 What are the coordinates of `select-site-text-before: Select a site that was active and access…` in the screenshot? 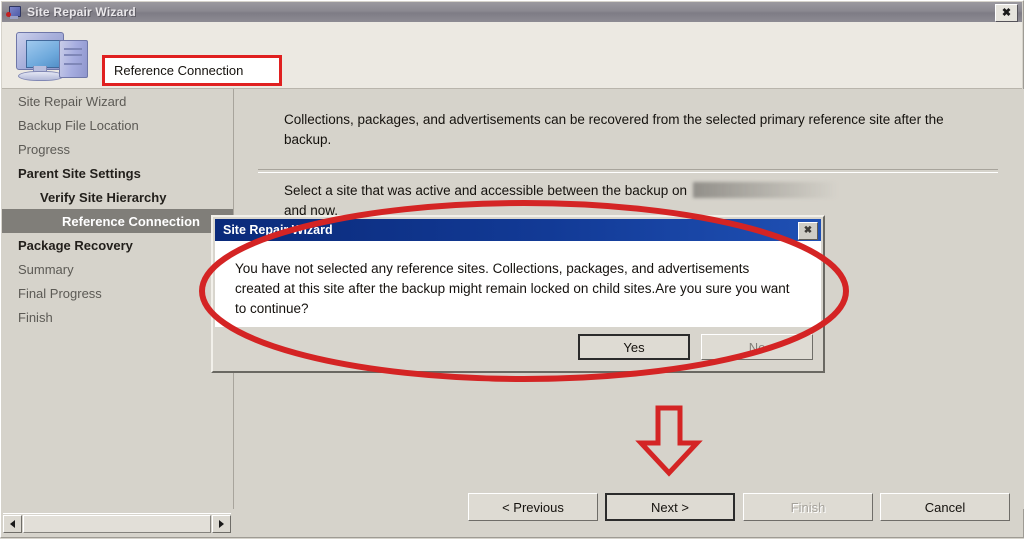 It's located at (485, 190).